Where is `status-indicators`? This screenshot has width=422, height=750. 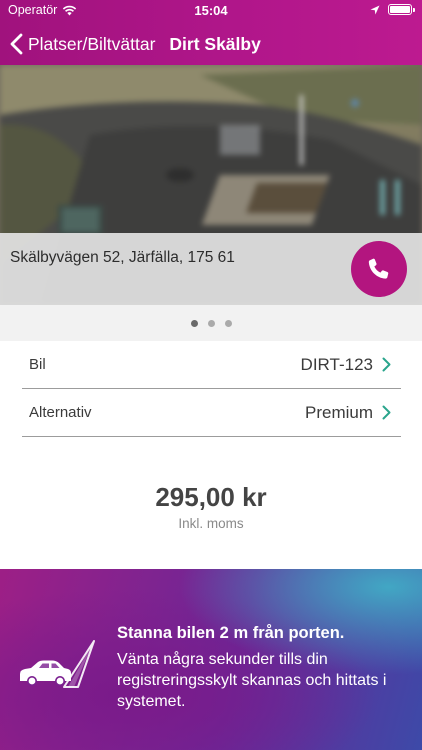 status-indicators is located at coordinates (392, 9).